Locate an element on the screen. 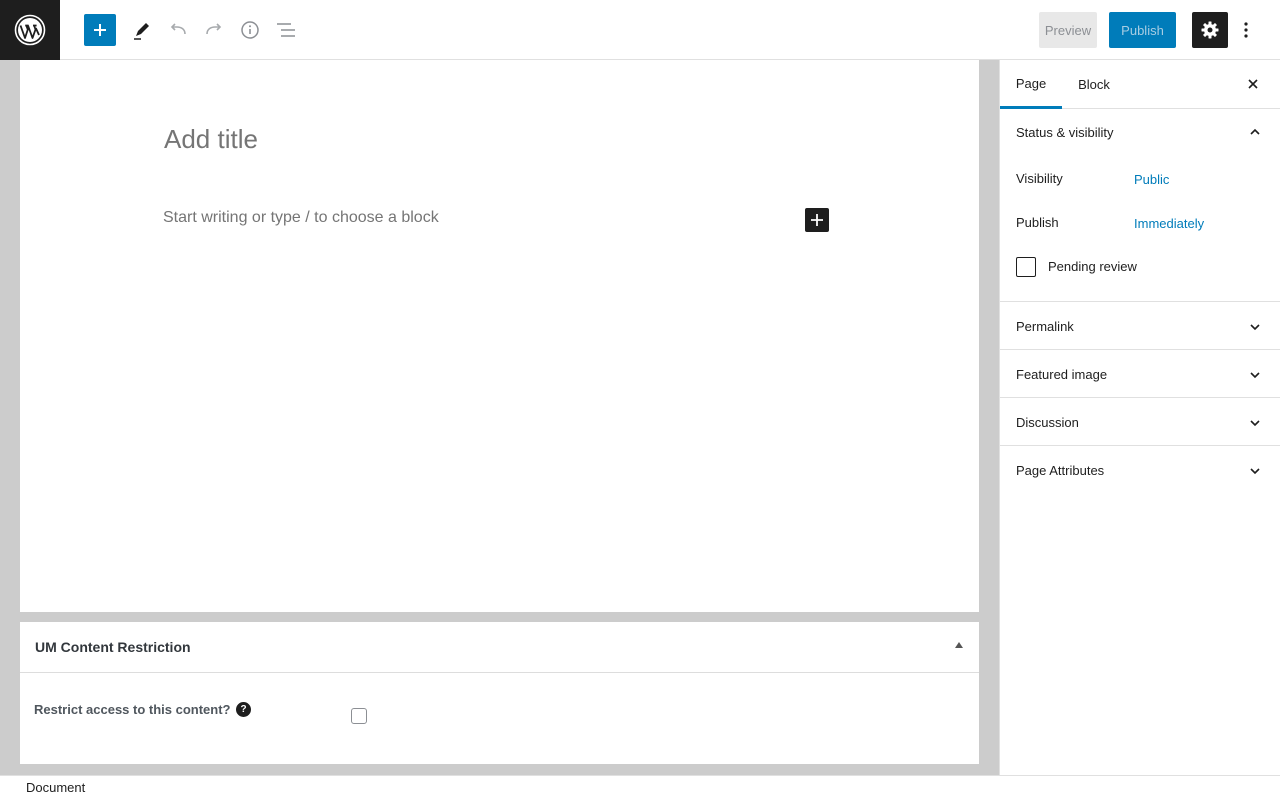 The width and height of the screenshot is (1280, 800). restrict-access-label: Restrict access to this content? is located at coordinates (132, 709).